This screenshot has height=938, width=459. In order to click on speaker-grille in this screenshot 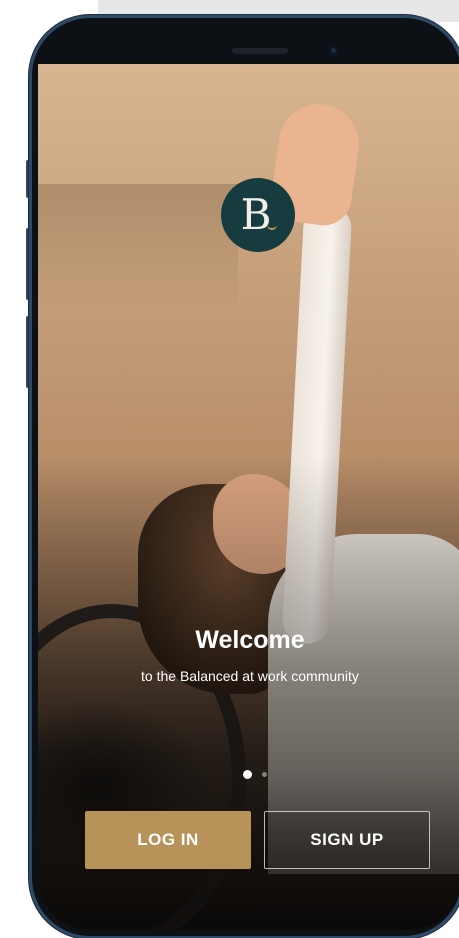, I will do `click(260, 51)`.